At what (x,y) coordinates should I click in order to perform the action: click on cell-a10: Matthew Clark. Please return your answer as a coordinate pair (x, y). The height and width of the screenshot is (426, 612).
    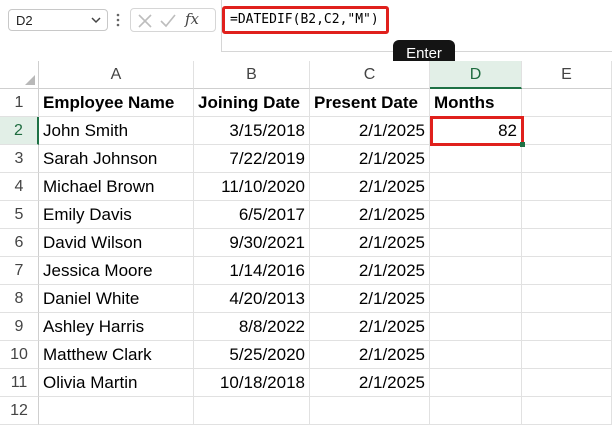
    Looking at the image, I should click on (116, 355).